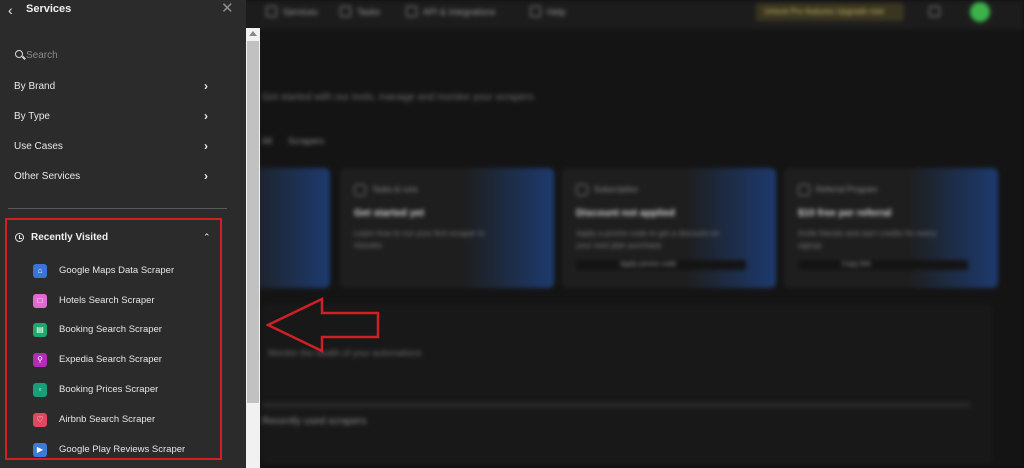 The height and width of the screenshot is (468, 1024). I want to click on drawer-header: ‹ Services ✕, so click(123, 11).